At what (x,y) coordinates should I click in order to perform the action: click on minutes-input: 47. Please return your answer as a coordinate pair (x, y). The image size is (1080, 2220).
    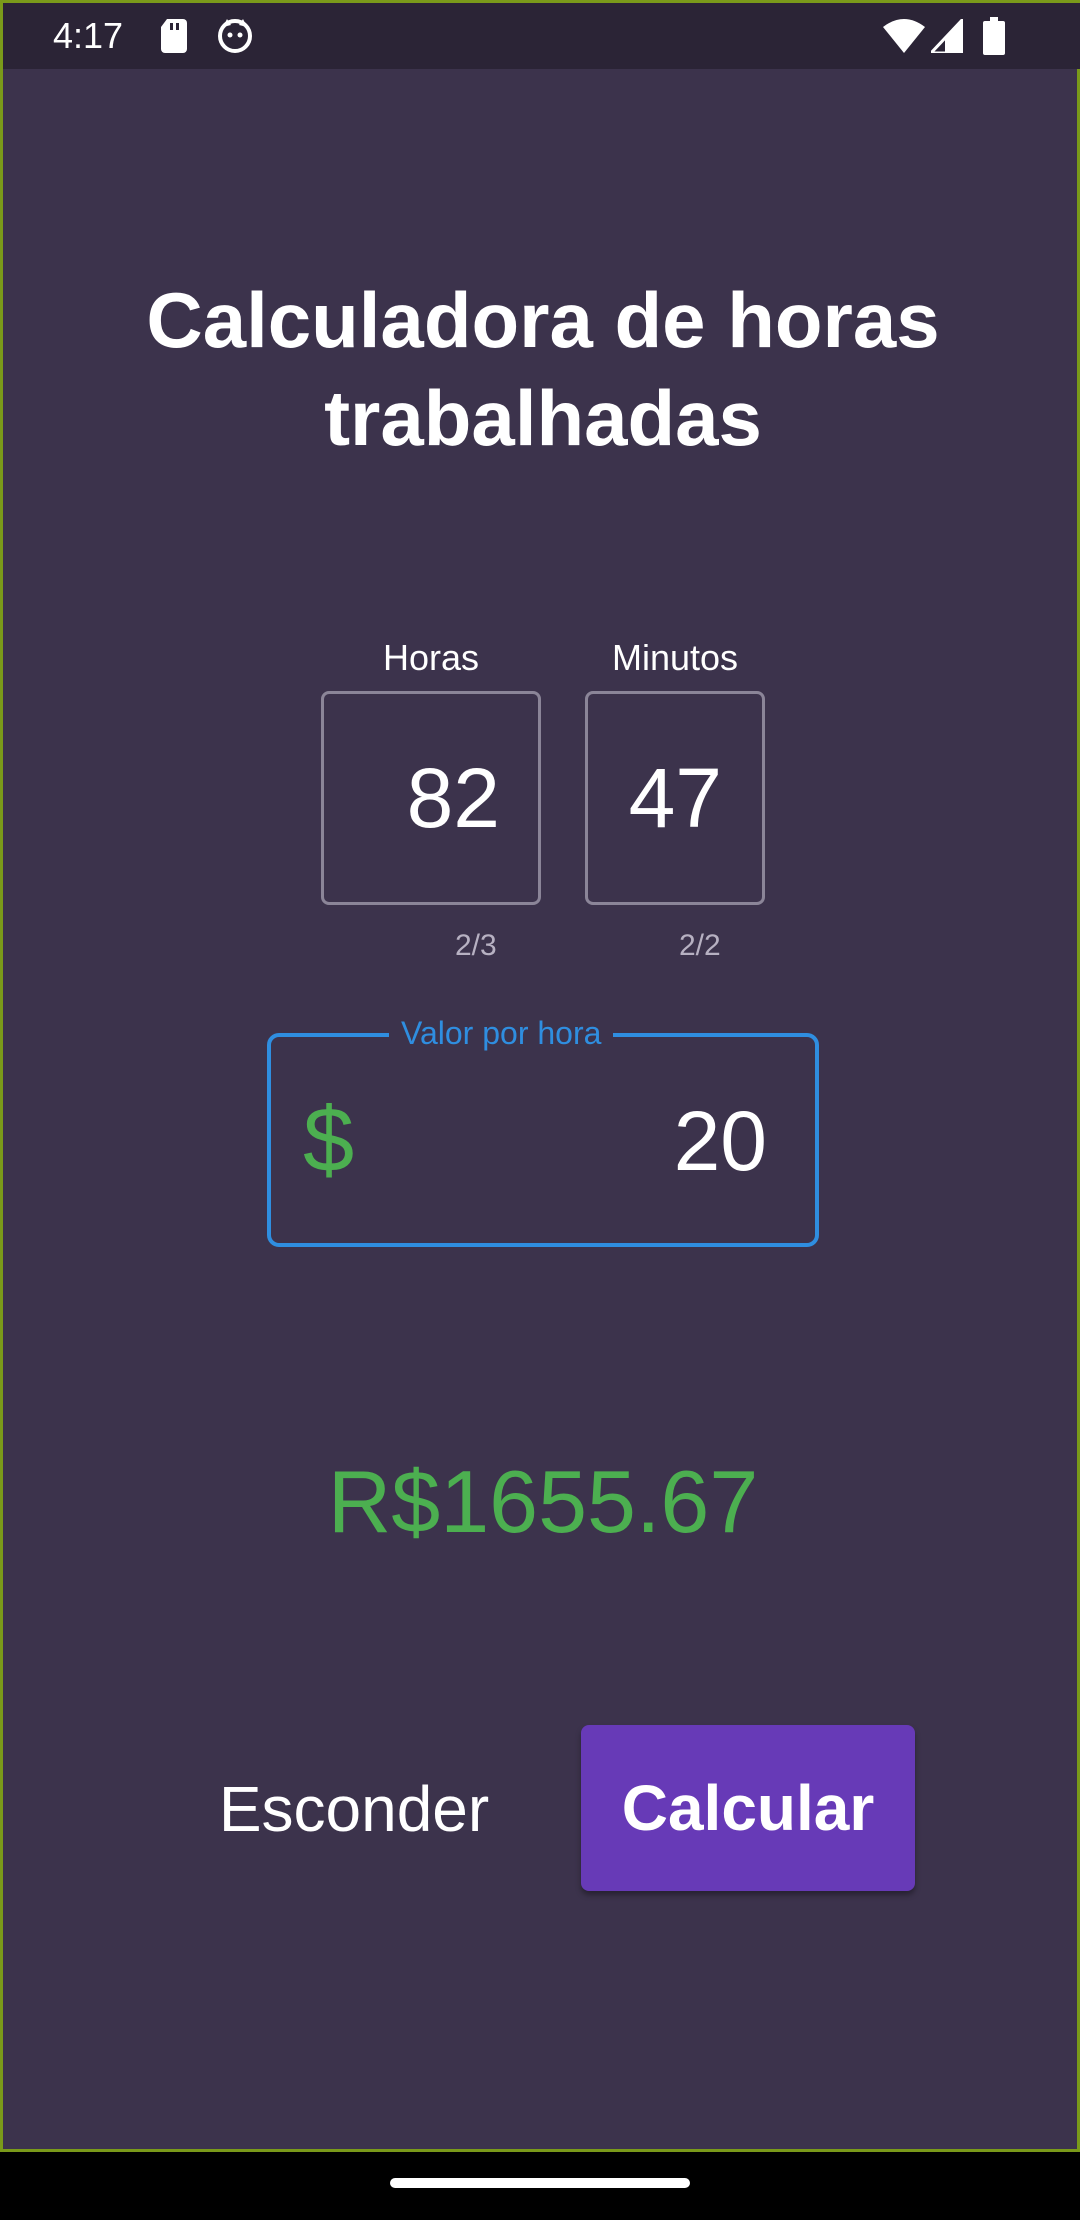
    Looking at the image, I should click on (675, 798).